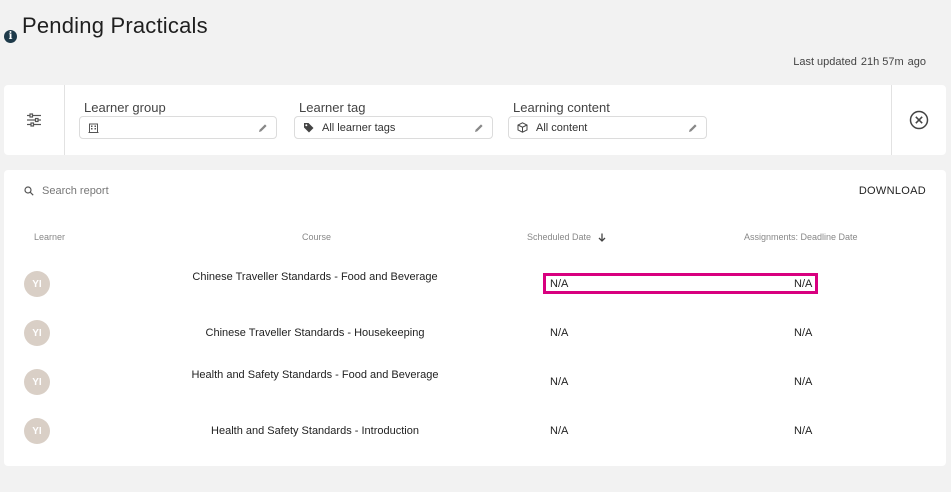  What do you see at coordinates (916, 62) in the screenshot?
I see `last-updated-suffix: ago` at bounding box center [916, 62].